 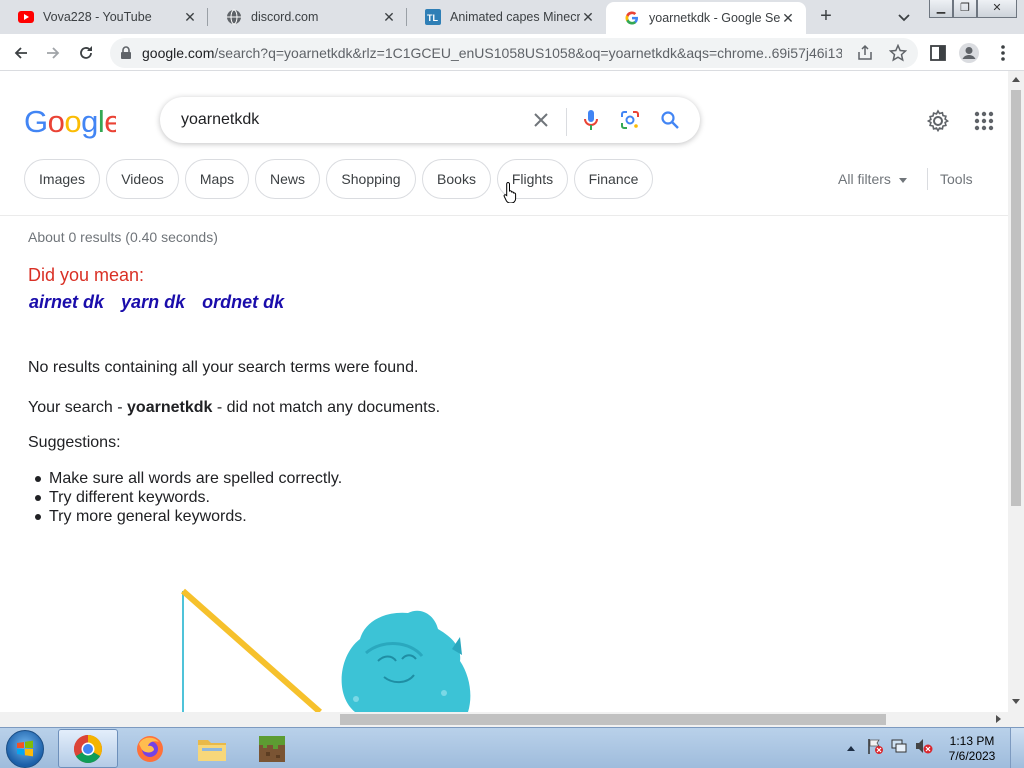 I want to click on back-arrow-icon, so click(x=20, y=53).